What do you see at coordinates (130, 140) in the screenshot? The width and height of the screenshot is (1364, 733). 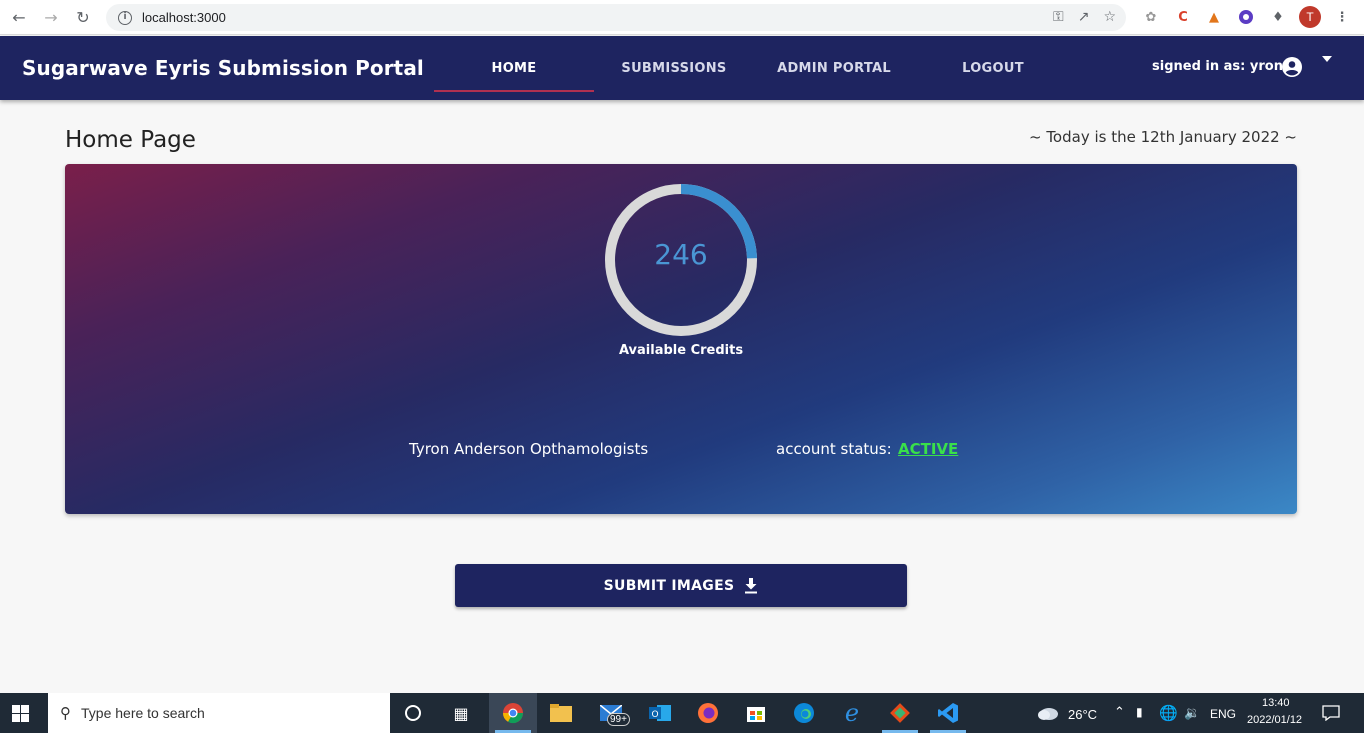 I see `page-title: Home Page` at bounding box center [130, 140].